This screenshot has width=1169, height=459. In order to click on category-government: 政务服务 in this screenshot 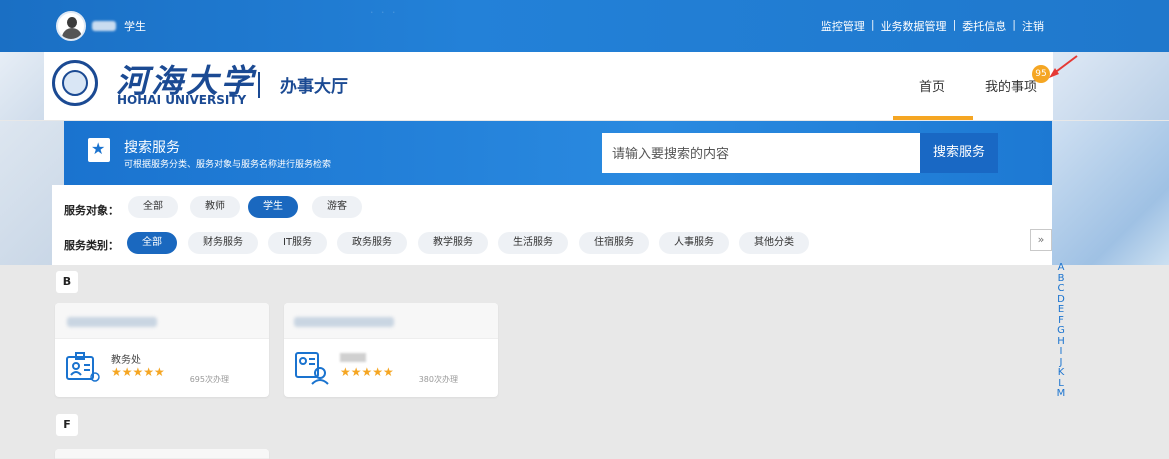, I will do `click(372, 243)`.